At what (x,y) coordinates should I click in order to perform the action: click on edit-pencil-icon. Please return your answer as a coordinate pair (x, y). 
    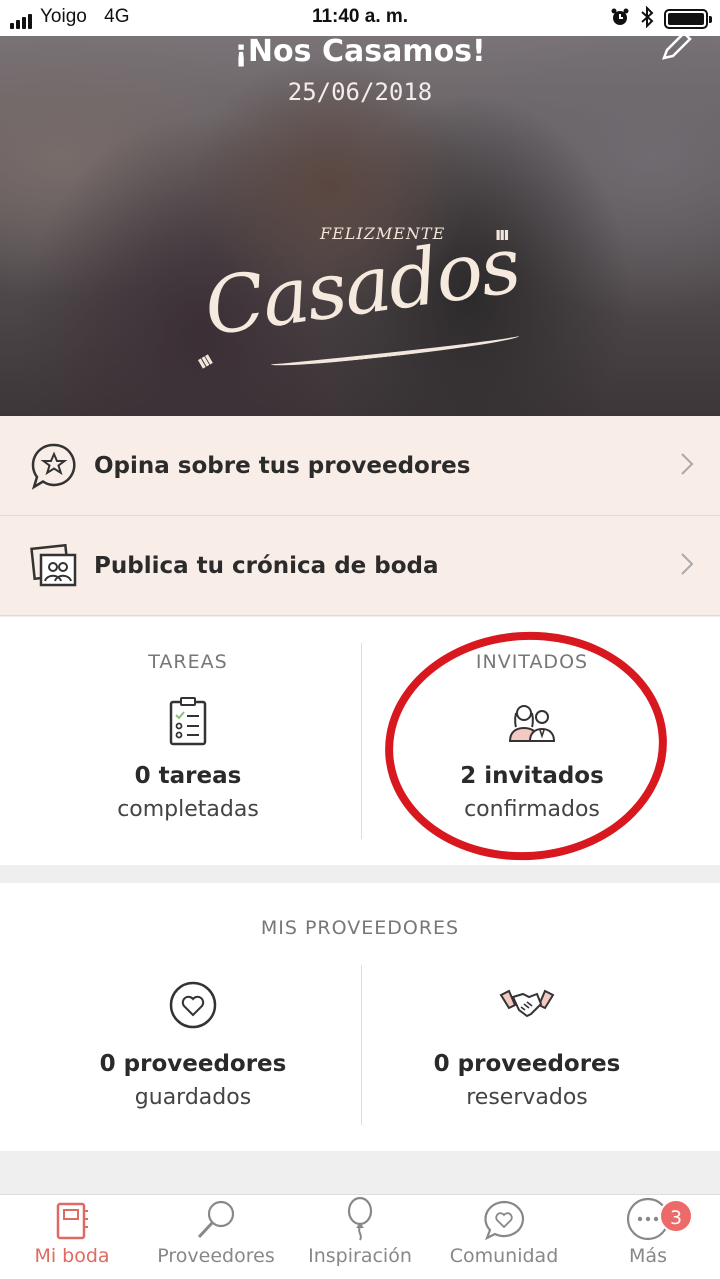
    Looking at the image, I should click on (677, 51).